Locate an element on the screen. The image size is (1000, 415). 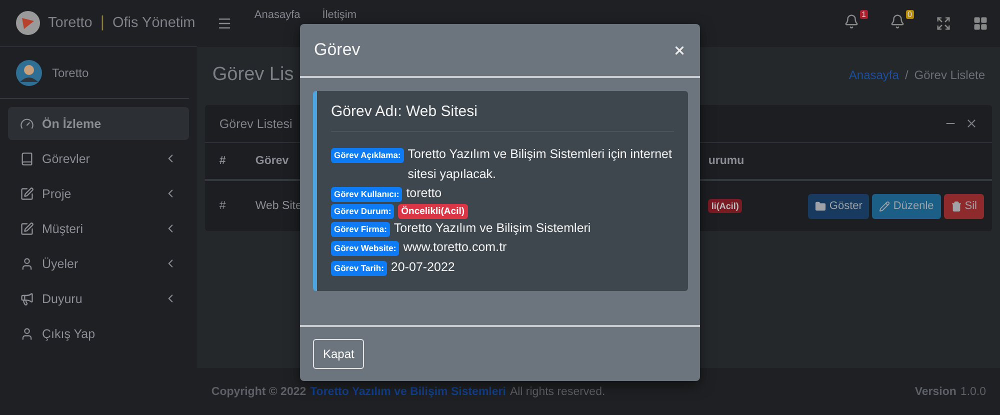
notification-badge: 0 is located at coordinates (910, 14).